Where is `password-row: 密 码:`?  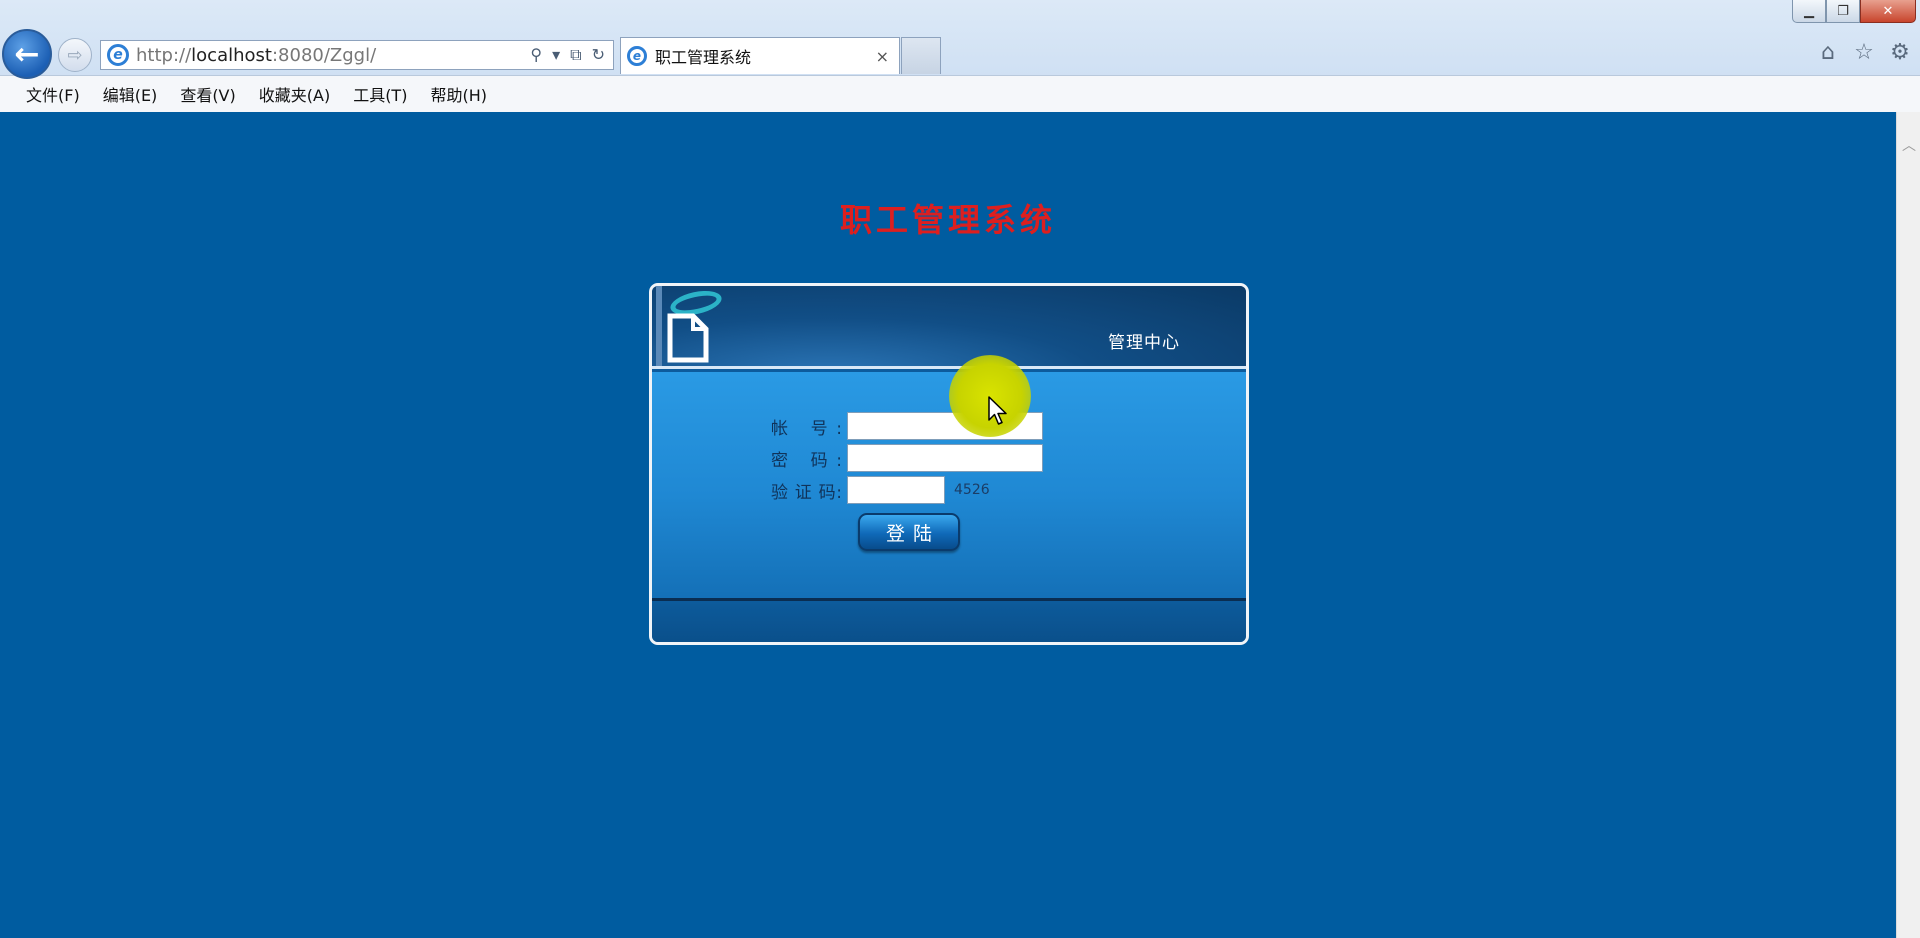
password-row: 密 码: is located at coordinates (907, 458).